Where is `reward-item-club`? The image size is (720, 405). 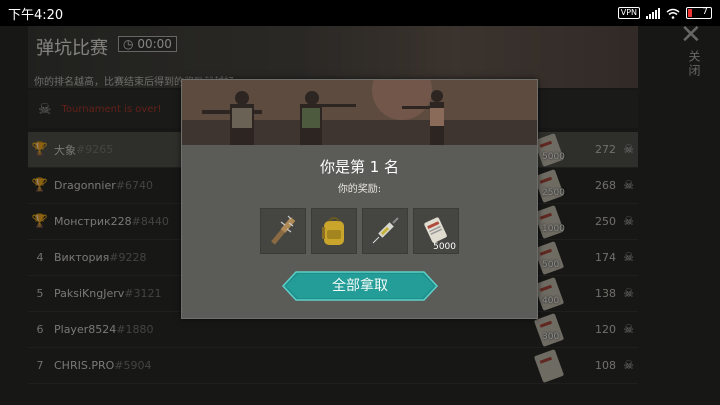 reward-item-club is located at coordinates (283, 231).